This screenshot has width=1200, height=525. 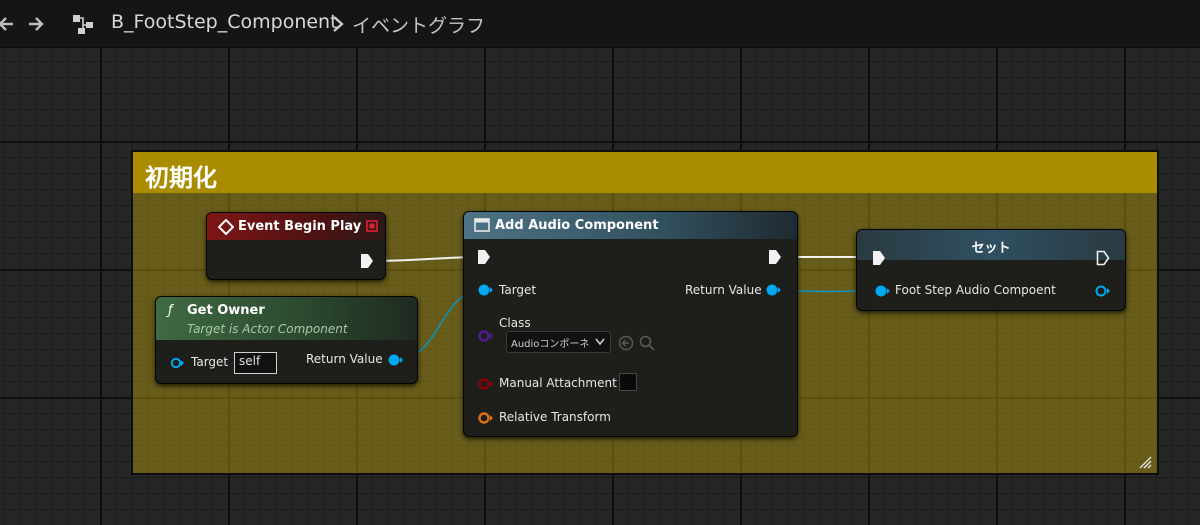 What do you see at coordinates (418, 24) in the screenshot?
I see `breadcrumb-graph-name: イベントグラフ` at bounding box center [418, 24].